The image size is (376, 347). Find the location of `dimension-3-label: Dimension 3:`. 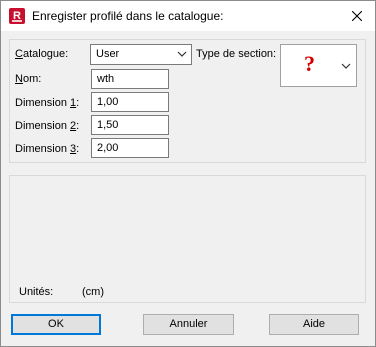

dimension-3-label: Dimension 3: is located at coordinates (47, 149).